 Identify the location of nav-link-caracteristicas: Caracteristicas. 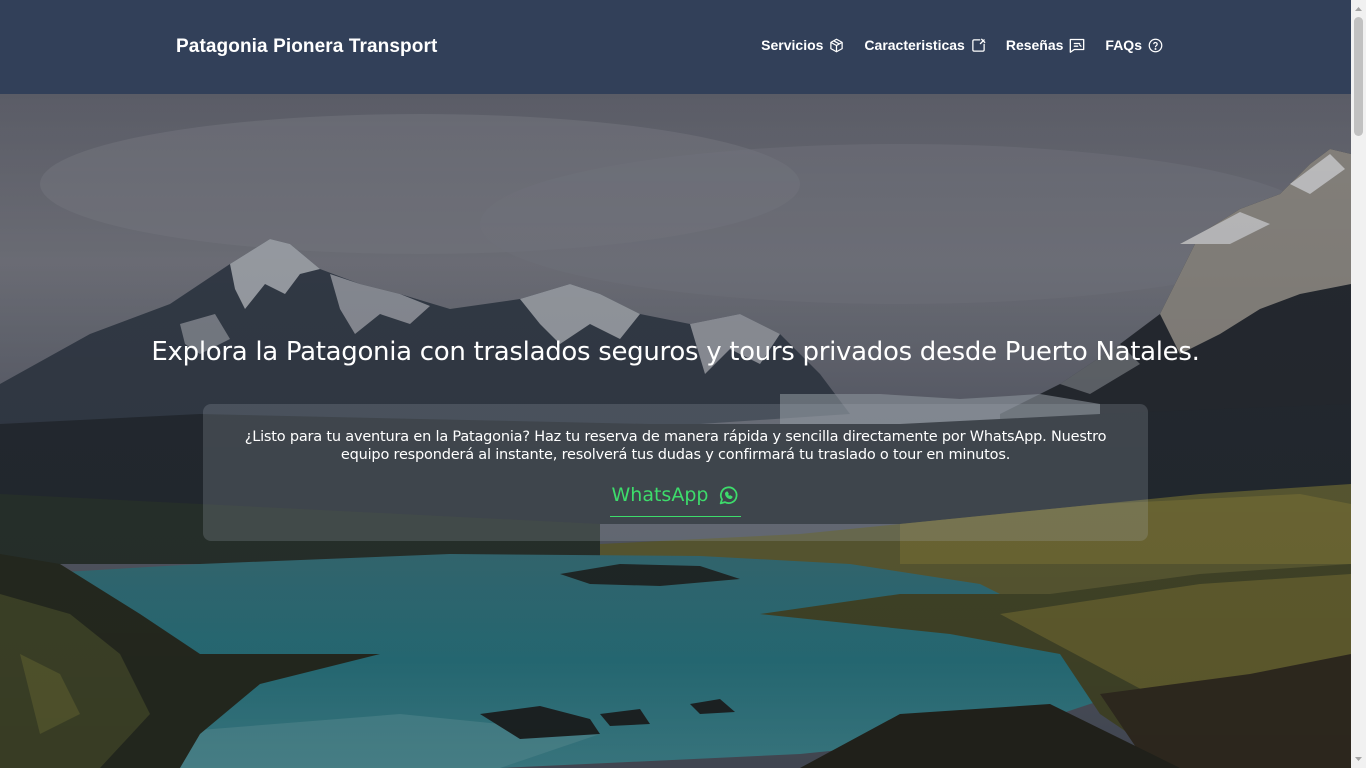
(925, 45).